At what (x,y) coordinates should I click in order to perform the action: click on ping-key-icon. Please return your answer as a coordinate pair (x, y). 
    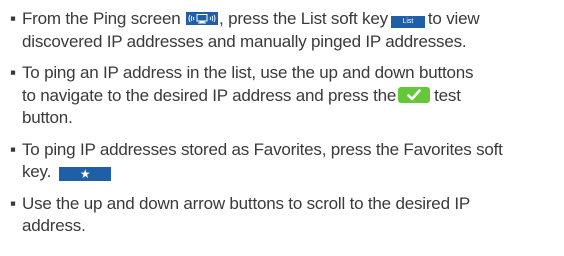
    Looking at the image, I should click on (202, 18).